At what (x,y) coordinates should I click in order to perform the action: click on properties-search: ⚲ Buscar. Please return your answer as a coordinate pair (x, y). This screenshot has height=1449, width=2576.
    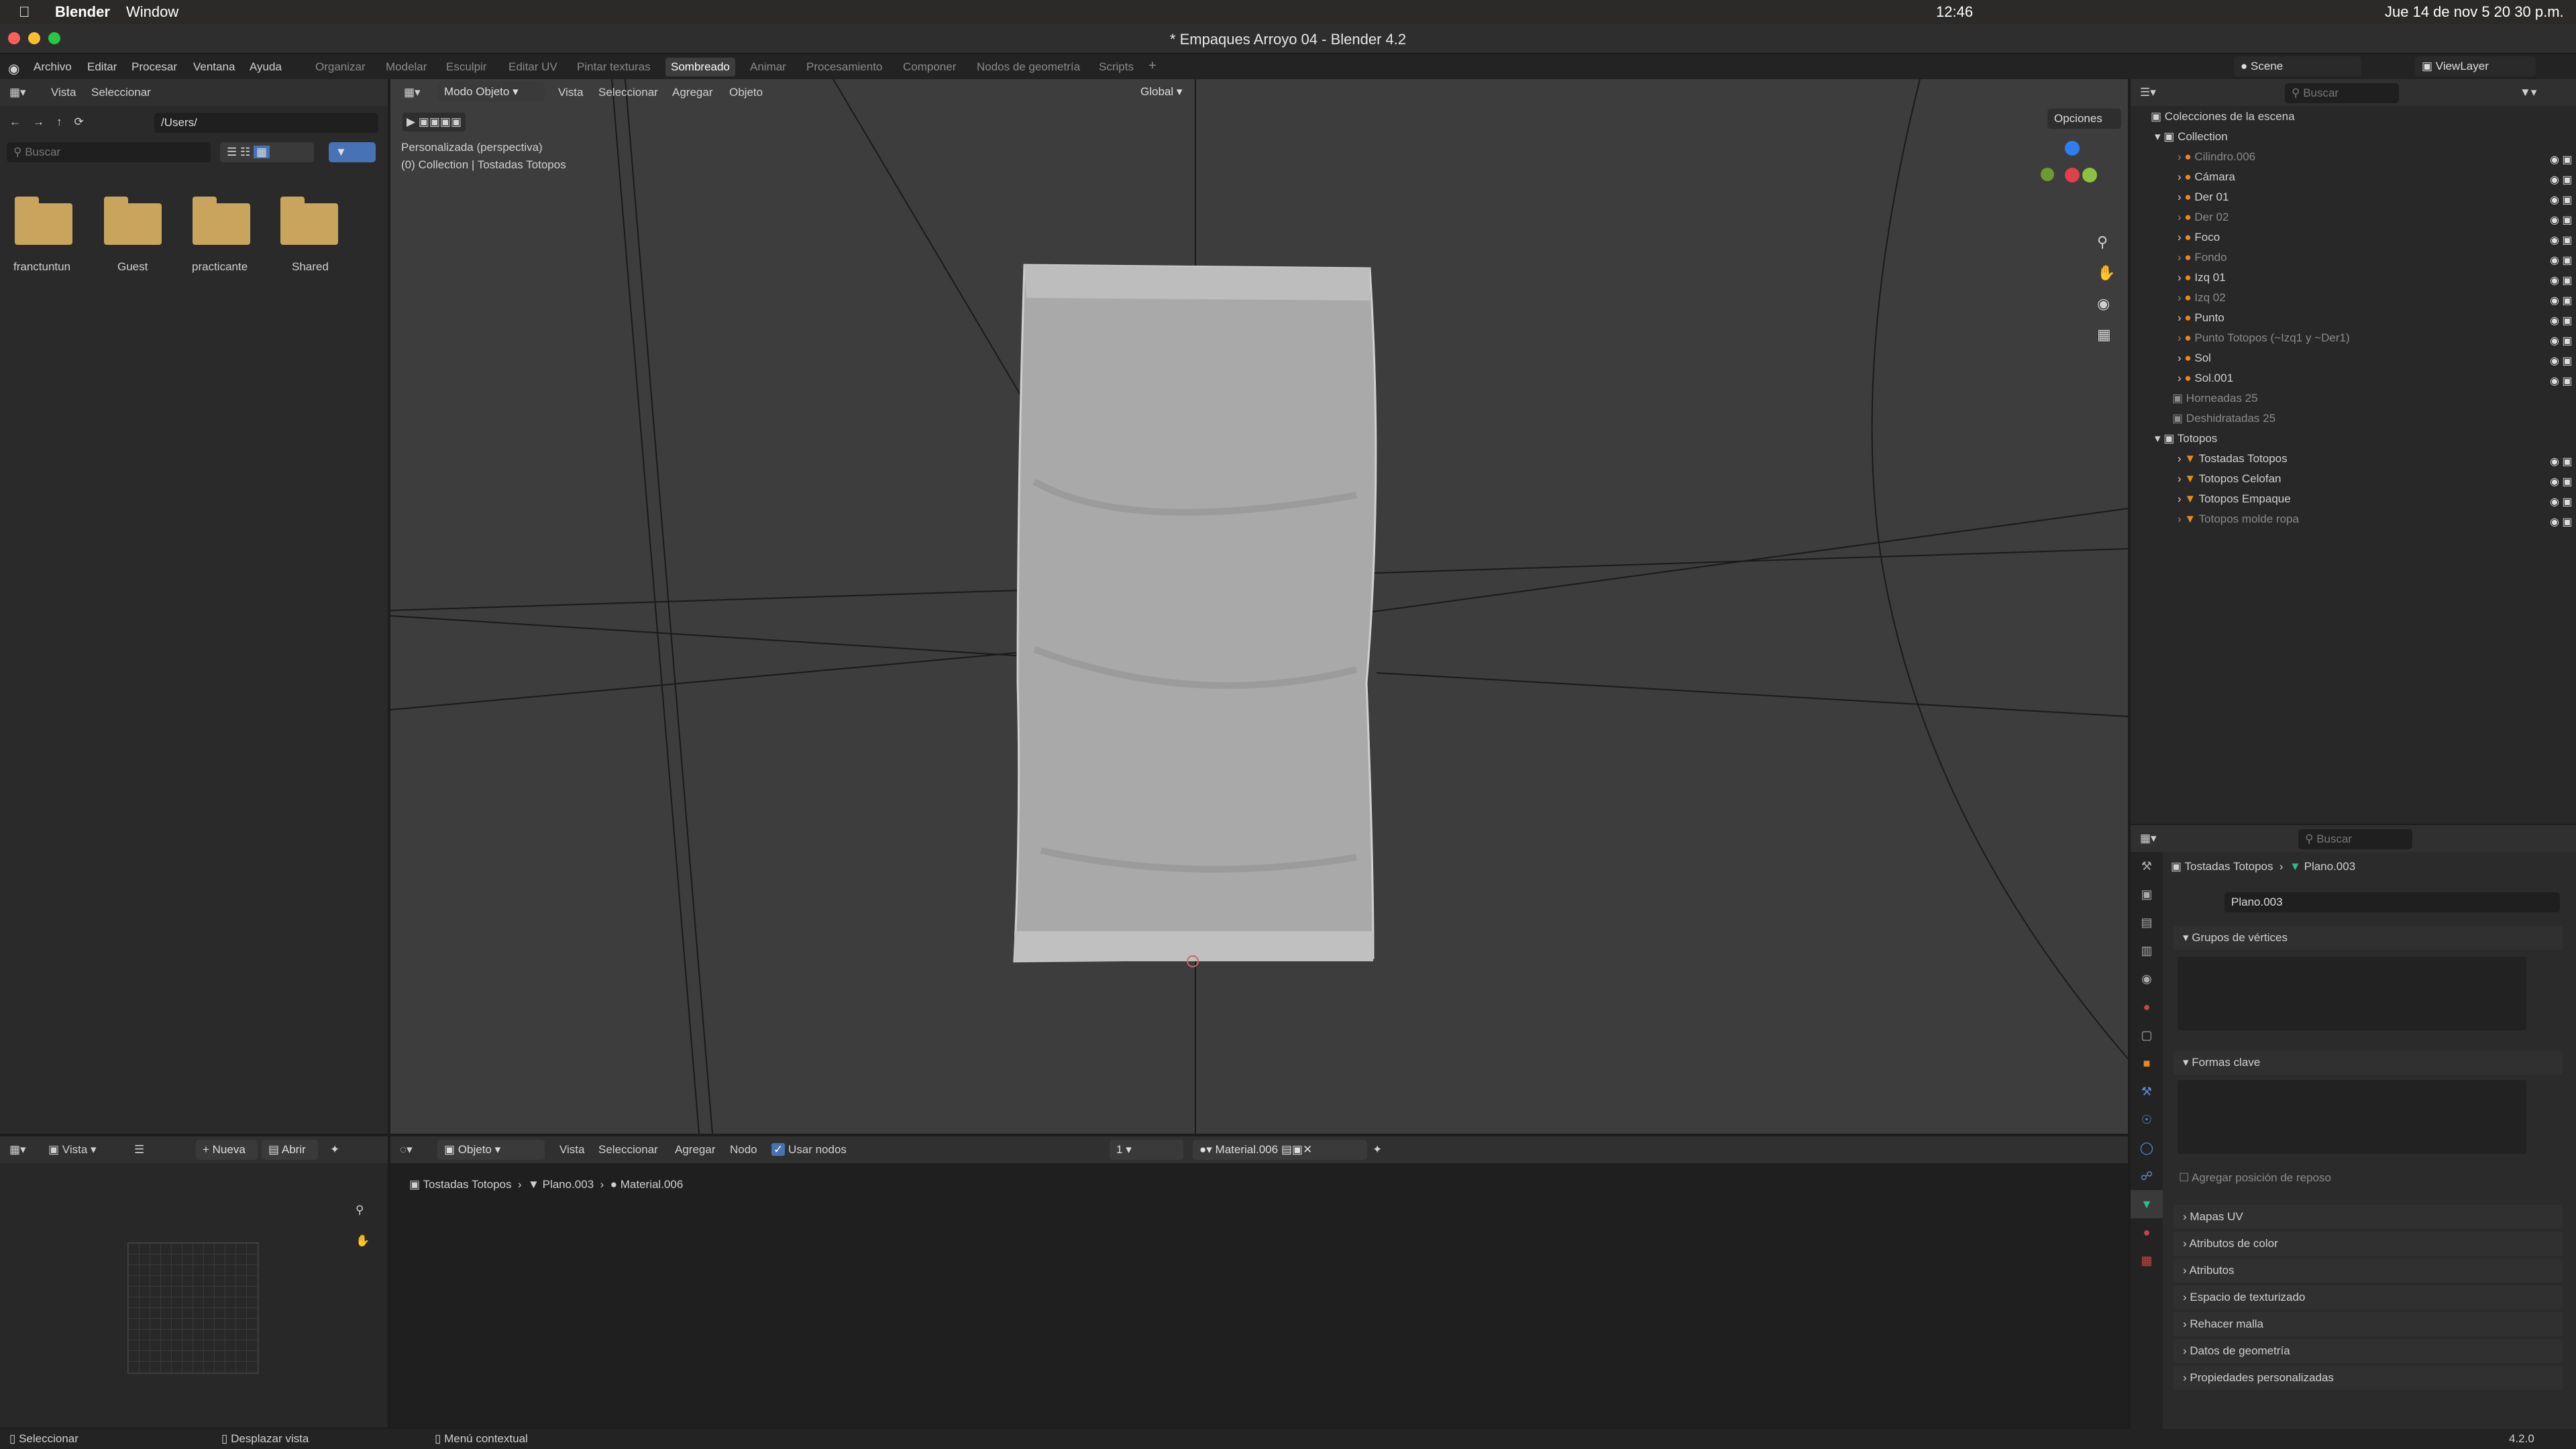
    Looking at the image, I should click on (2355, 839).